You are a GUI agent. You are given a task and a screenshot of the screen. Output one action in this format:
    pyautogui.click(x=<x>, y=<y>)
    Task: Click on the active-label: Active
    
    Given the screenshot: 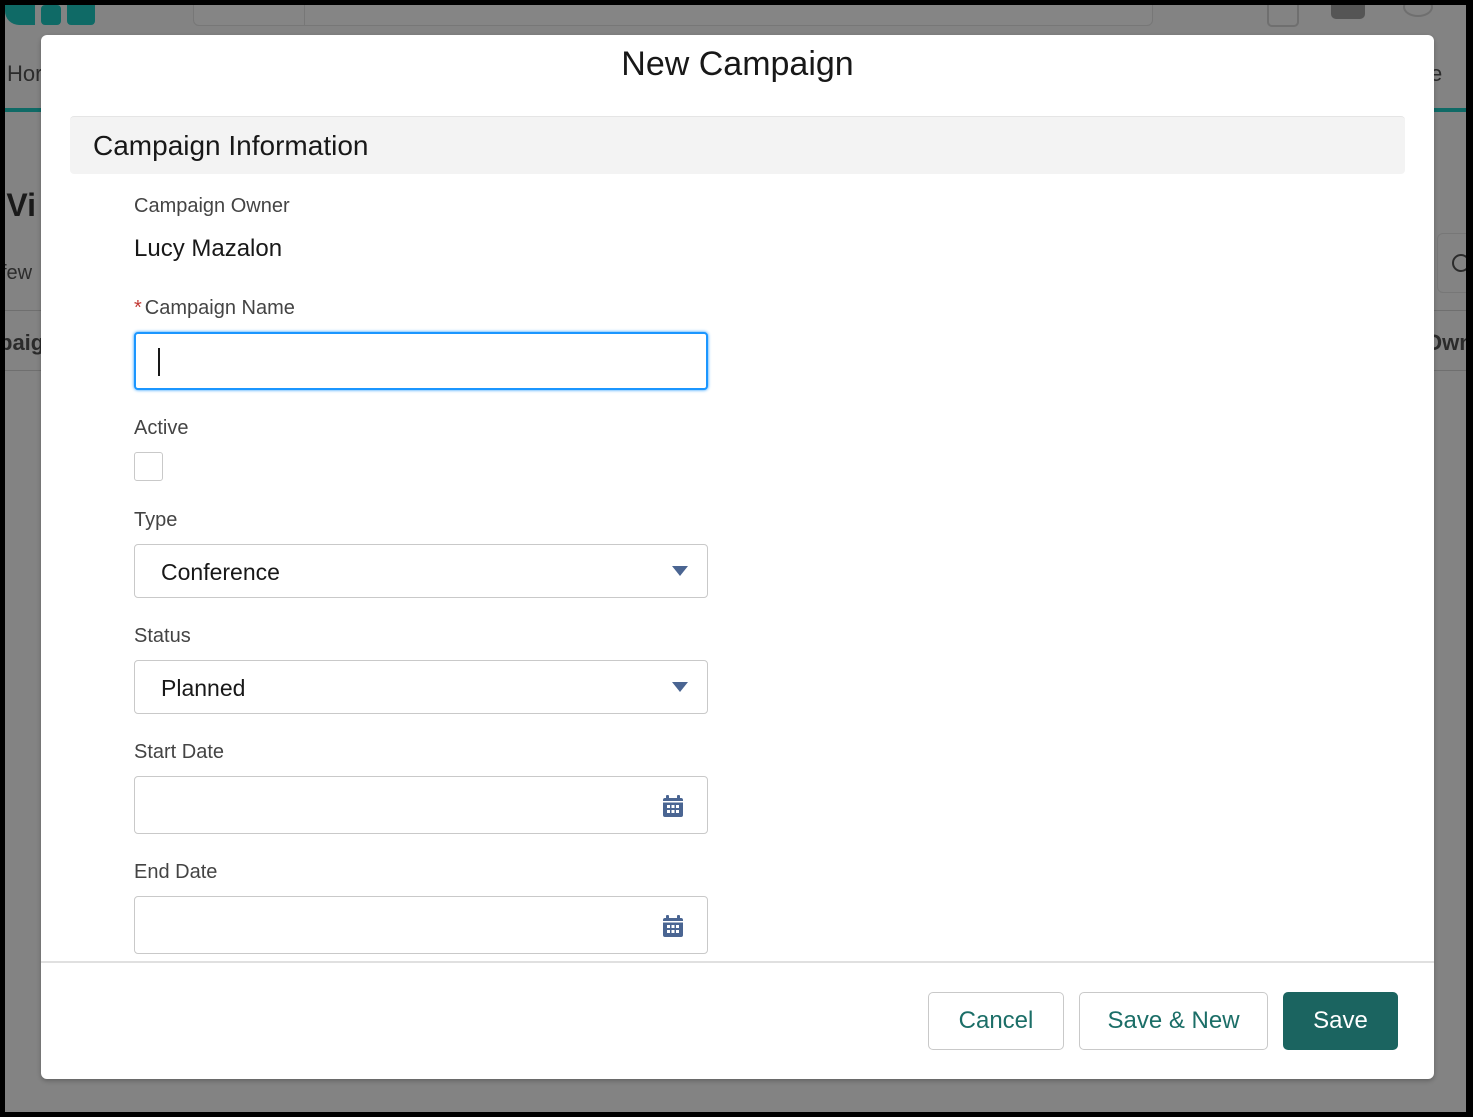 What is the action you would take?
    pyautogui.click(x=161, y=428)
    